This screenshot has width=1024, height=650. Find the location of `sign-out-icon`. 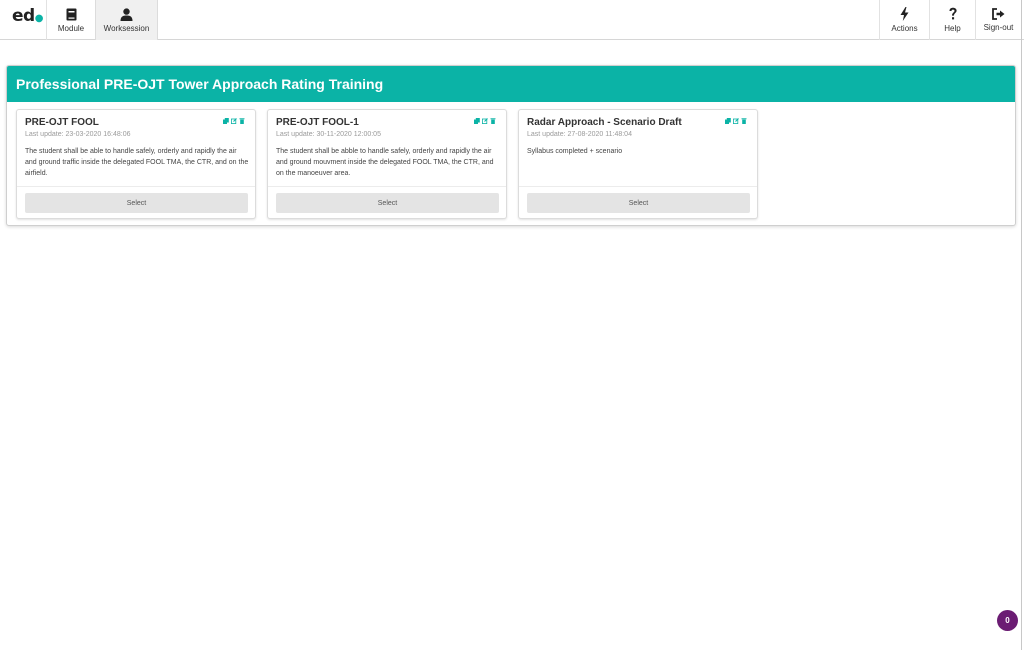

sign-out-icon is located at coordinates (997, 14).